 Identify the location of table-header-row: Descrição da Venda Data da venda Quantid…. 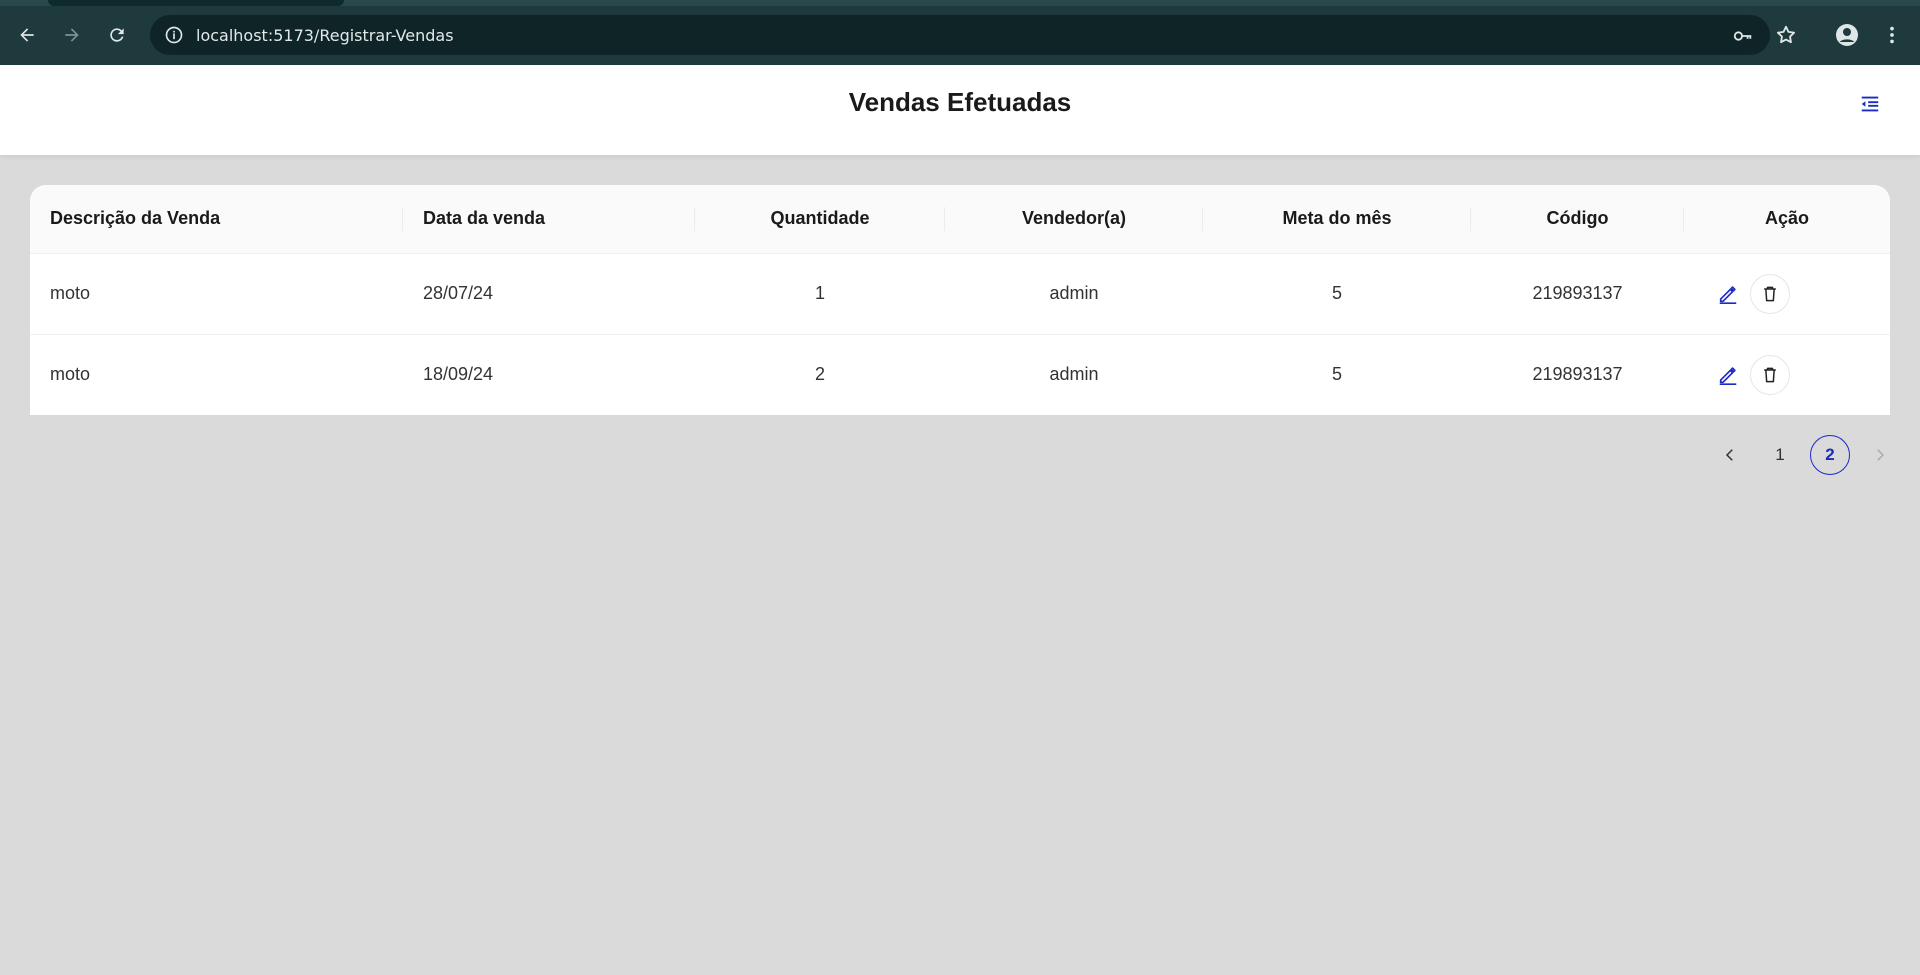
(960, 219).